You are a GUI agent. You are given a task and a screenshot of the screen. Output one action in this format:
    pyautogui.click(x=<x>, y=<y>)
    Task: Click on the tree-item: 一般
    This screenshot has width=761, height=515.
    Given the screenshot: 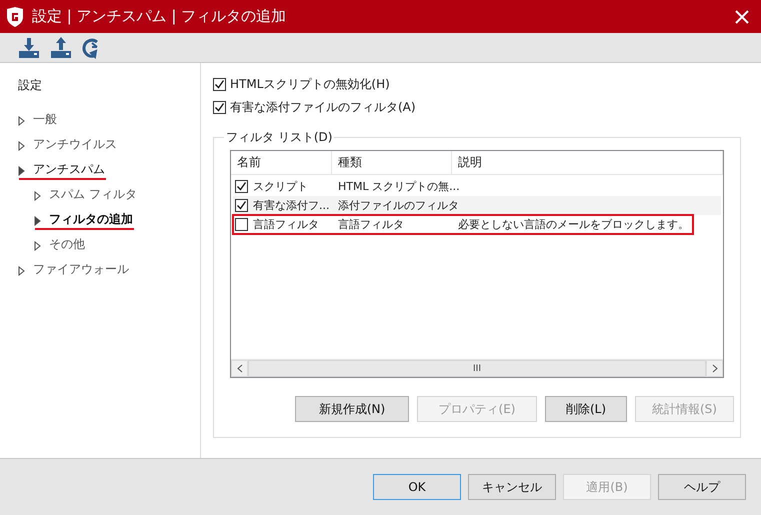 What is the action you would take?
    pyautogui.click(x=38, y=120)
    